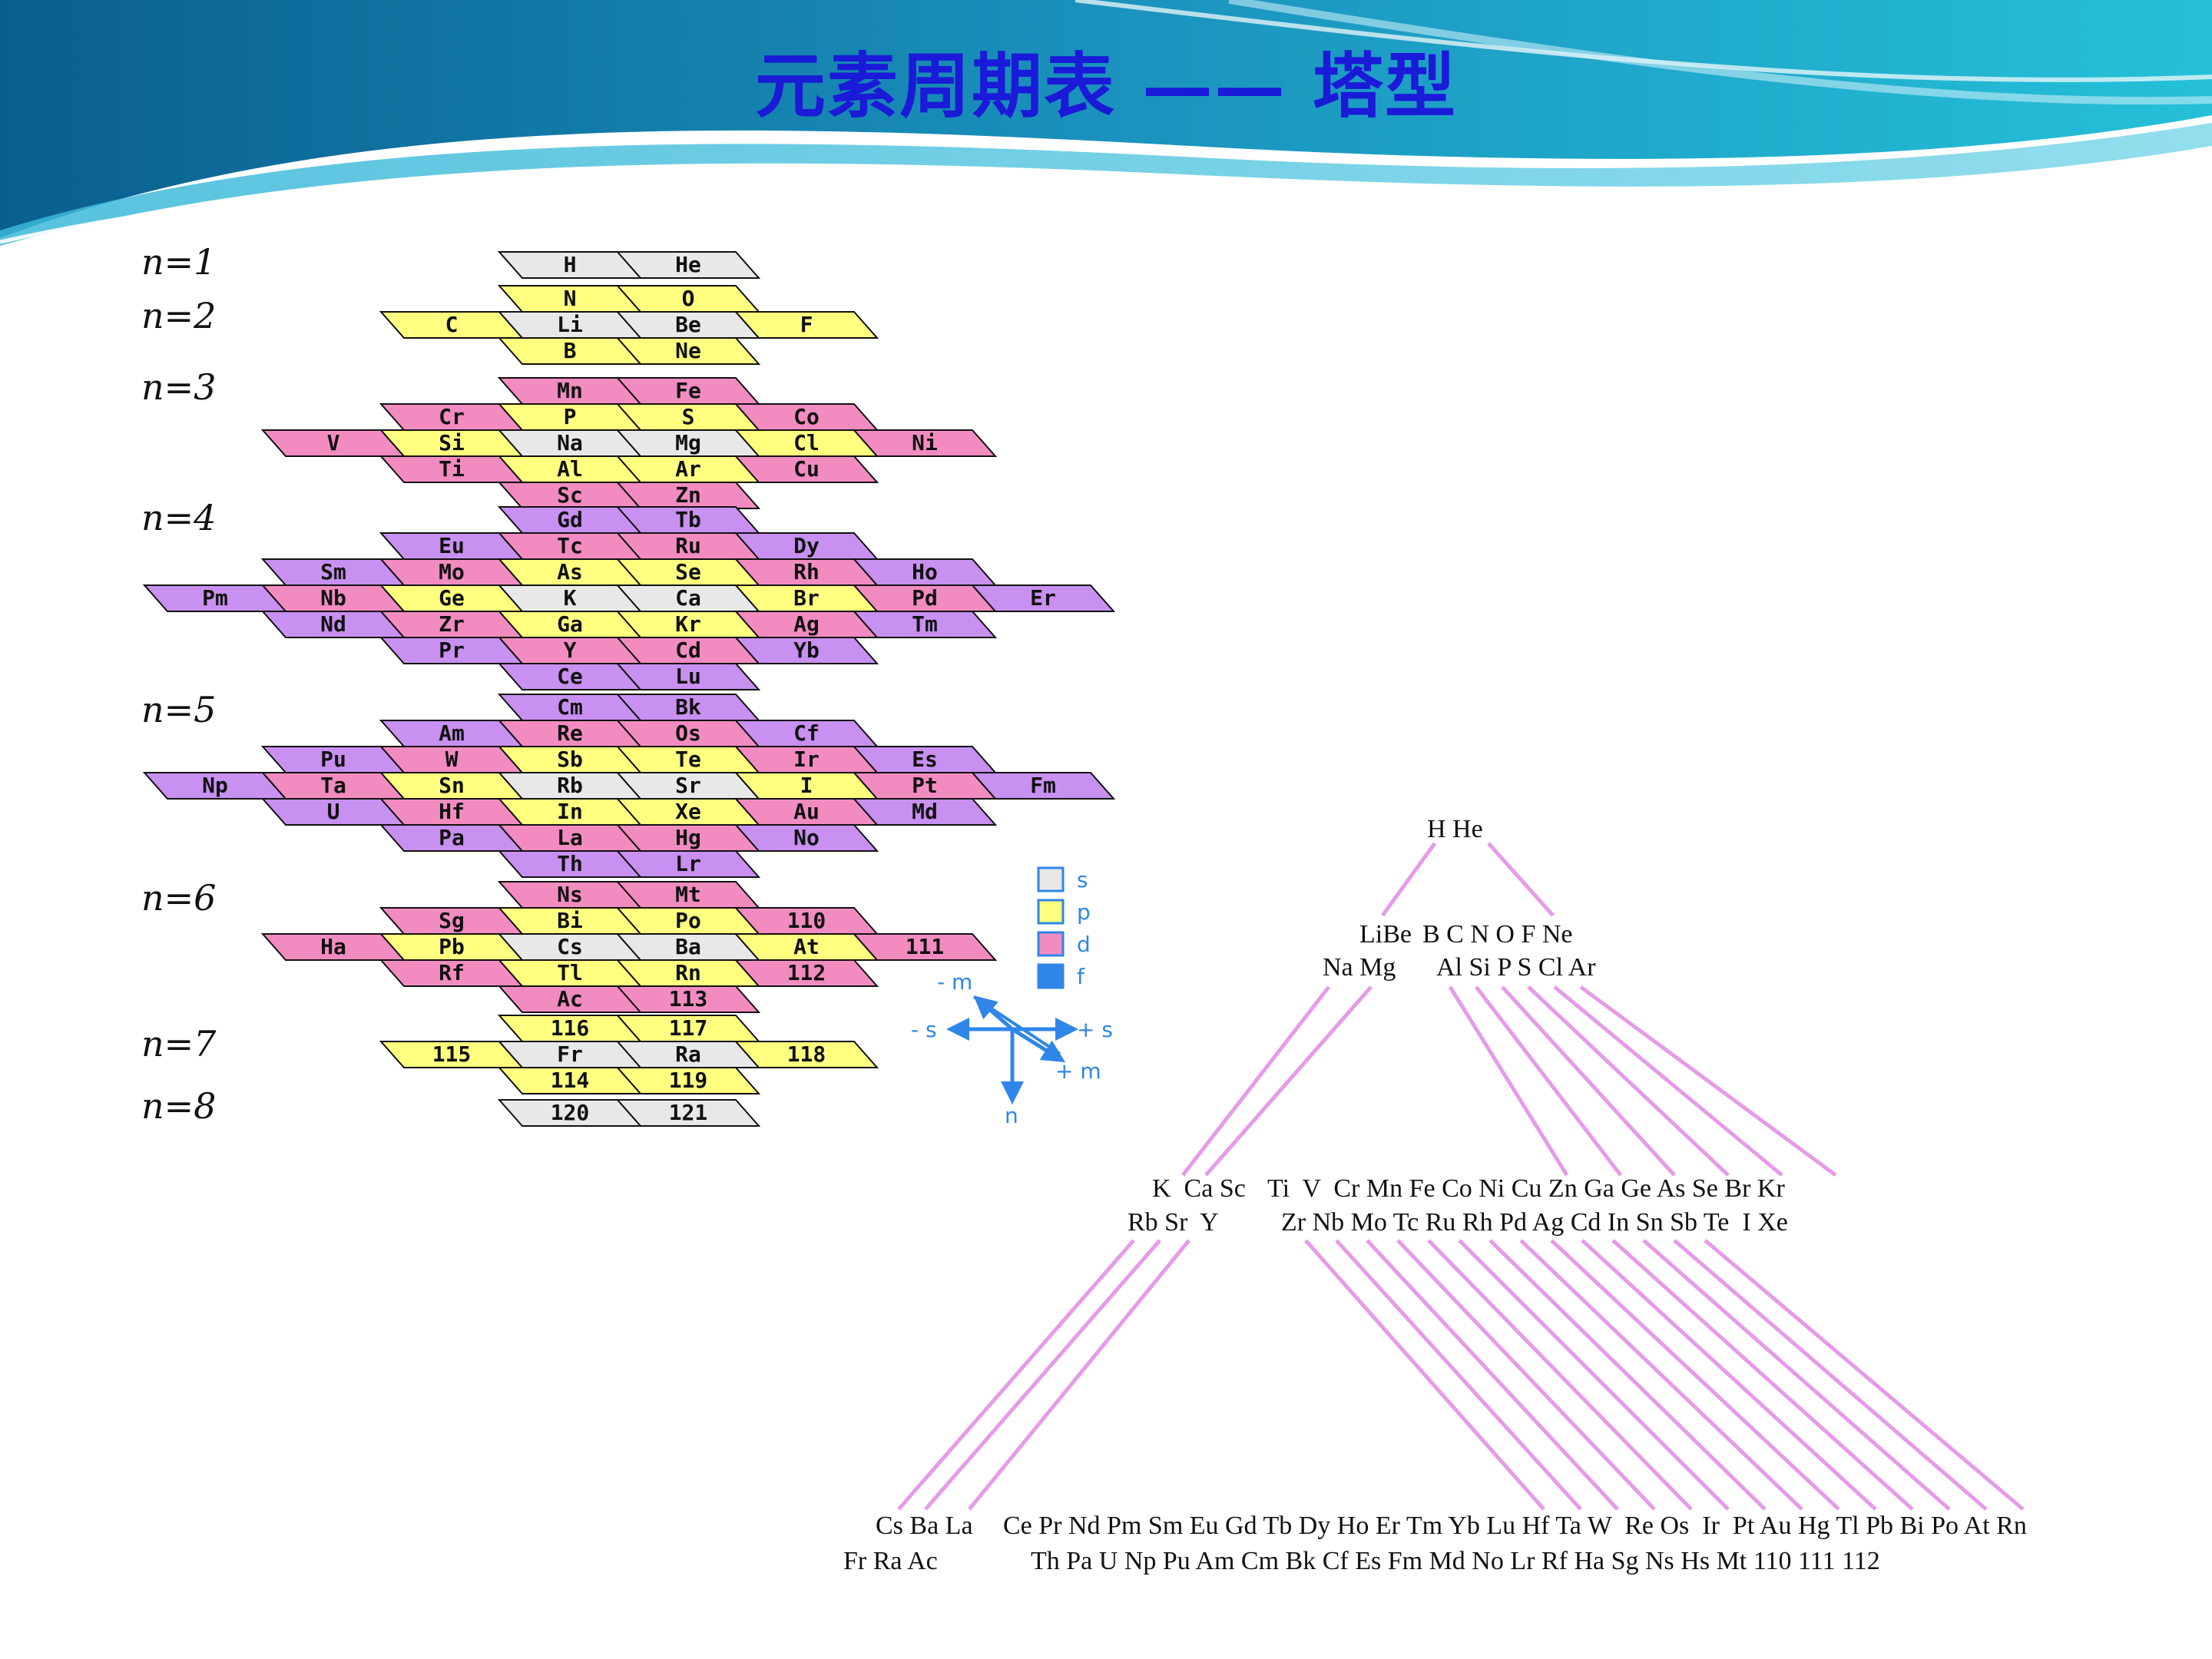 The height and width of the screenshot is (1659, 2212). Describe the element at coordinates (688, 325) in the screenshot. I see `element-cell: Be` at that location.